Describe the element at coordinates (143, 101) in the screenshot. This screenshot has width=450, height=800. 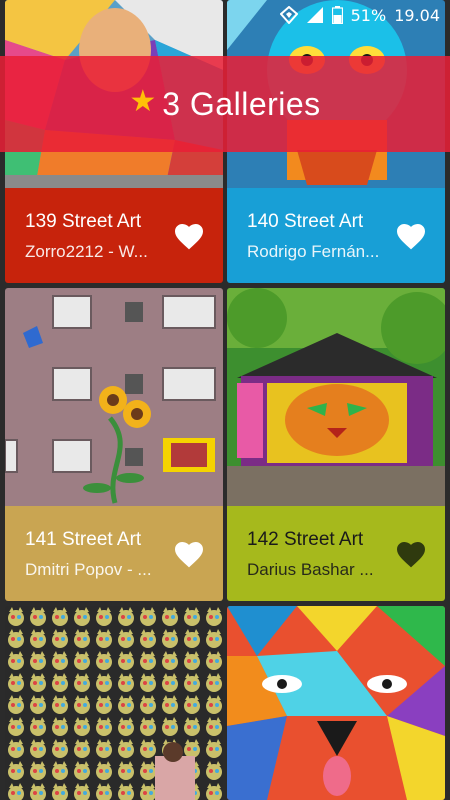
I see `star-icon: ★` at that location.